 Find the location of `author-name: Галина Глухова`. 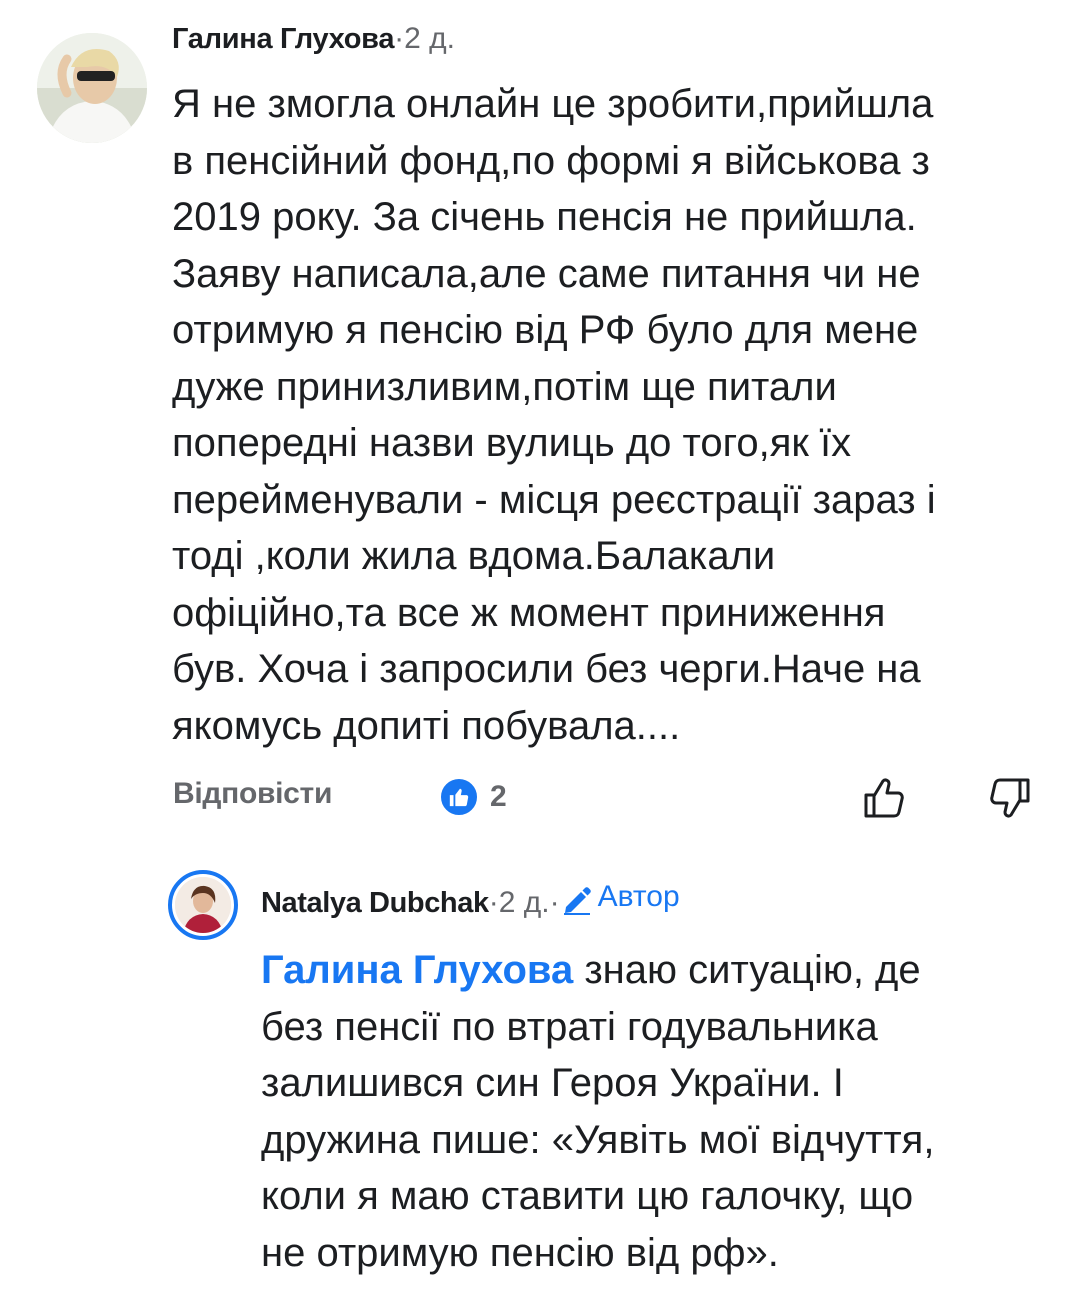

author-name: Галина Глухова is located at coordinates (283, 39).